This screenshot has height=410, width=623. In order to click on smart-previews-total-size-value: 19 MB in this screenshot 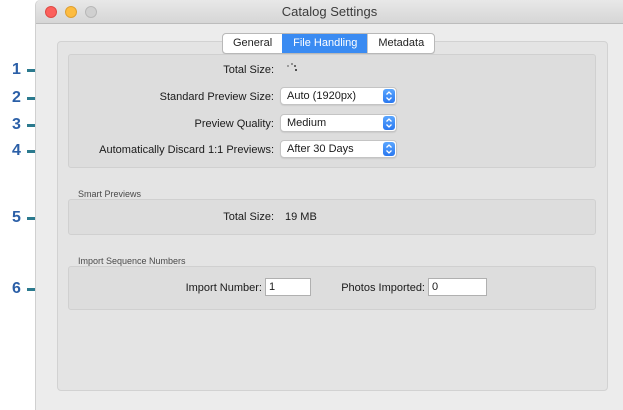, I will do `click(301, 217)`.